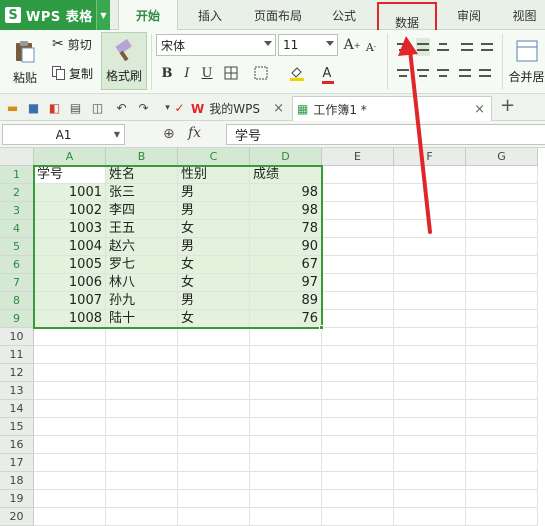 Image resolution: width=545 pixels, height=526 pixels. Describe the element at coordinates (485, 73) in the screenshot. I see `distributed-icon` at that location.